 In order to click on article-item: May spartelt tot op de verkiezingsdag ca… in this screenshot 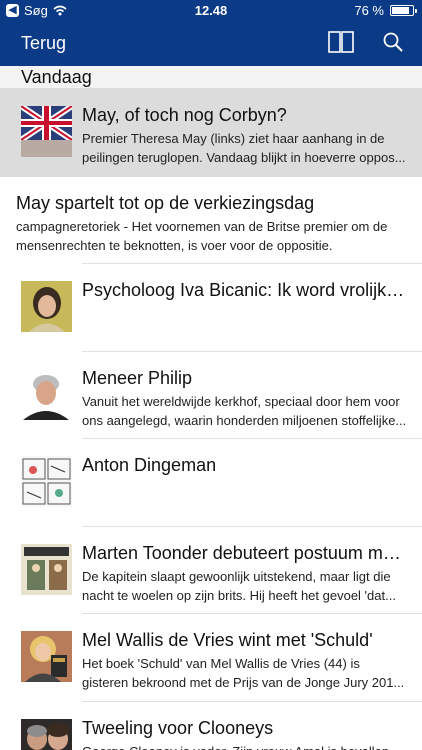, I will do `click(211, 220)`.